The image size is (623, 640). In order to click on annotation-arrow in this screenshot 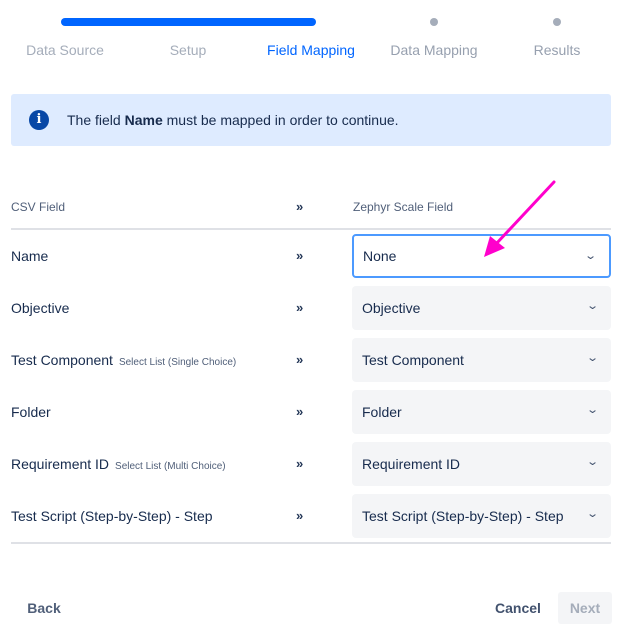, I will do `click(520, 218)`.